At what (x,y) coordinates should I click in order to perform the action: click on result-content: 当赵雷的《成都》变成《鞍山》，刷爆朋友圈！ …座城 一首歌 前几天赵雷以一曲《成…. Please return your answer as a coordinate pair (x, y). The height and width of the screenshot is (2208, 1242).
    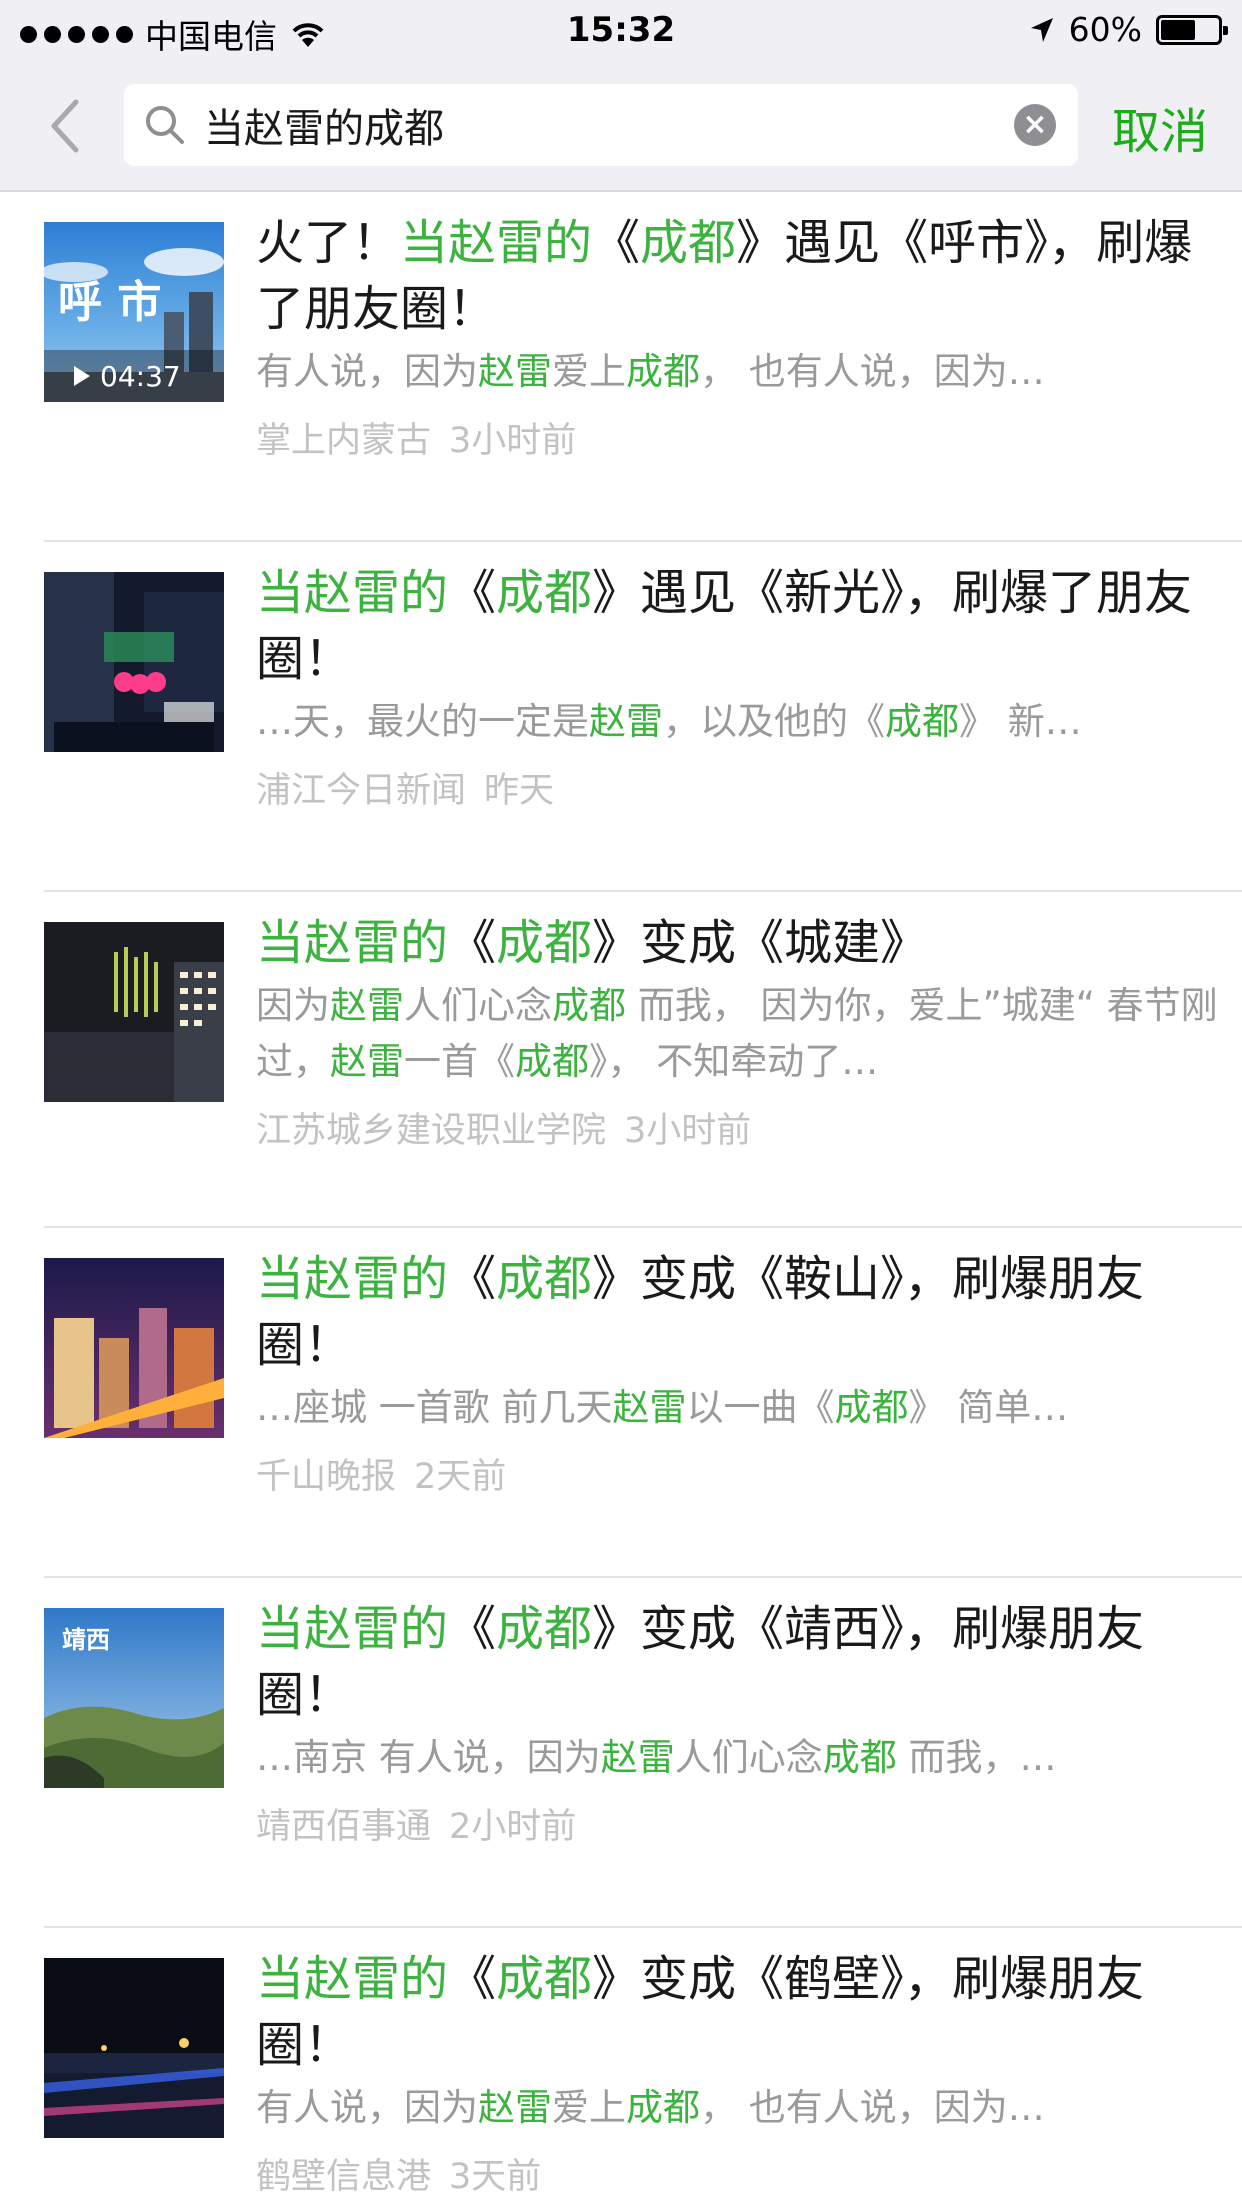
    Looking at the image, I should click on (743, 1372).